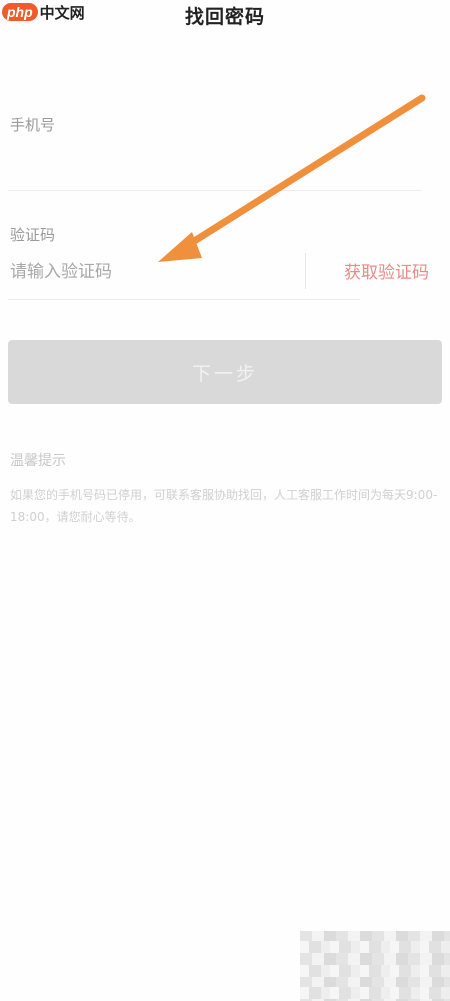 The image size is (450, 1001). I want to click on phone-field, so click(210, 165).